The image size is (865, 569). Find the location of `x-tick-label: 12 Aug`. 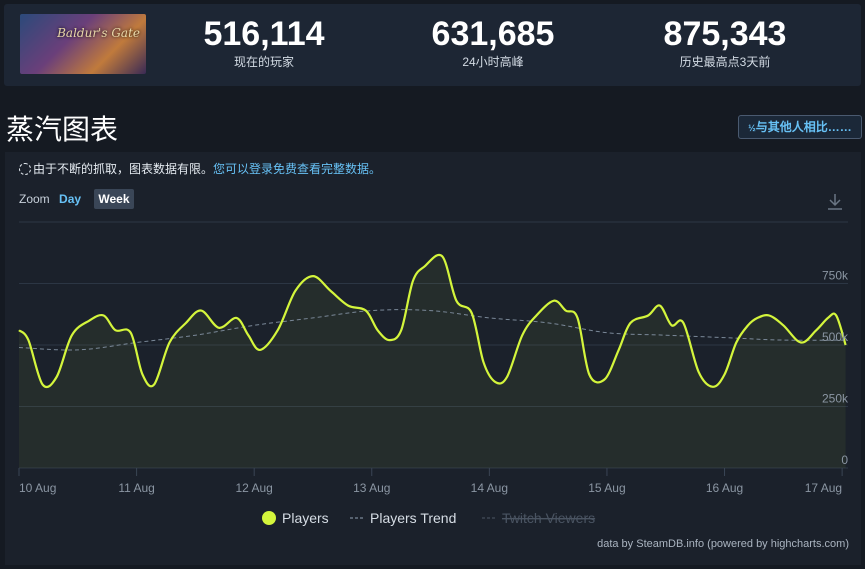

x-tick-label: 12 Aug is located at coordinates (253, 488).